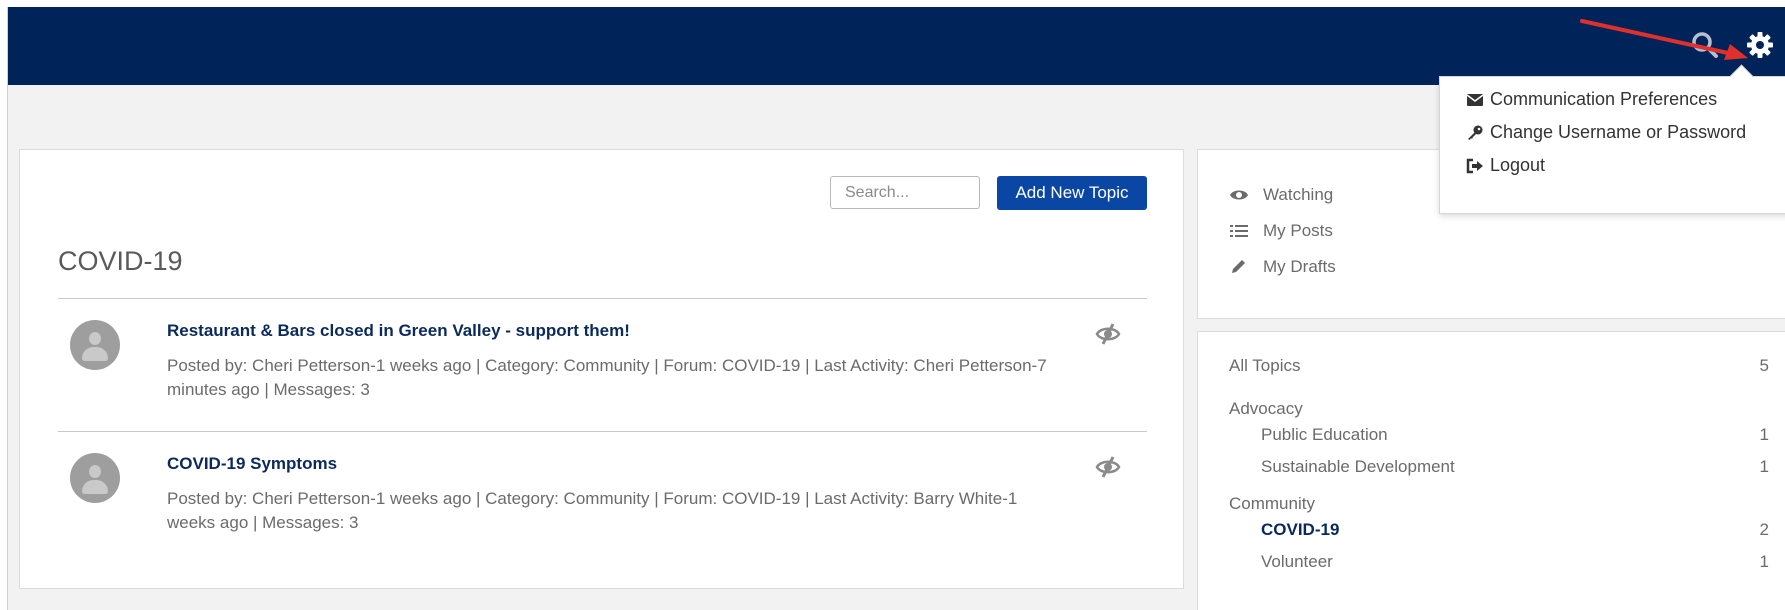 The image size is (1785, 610). What do you see at coordinates (1764, 365) in the screenshot?
I see `topic-count: 5` at bounding box center [1764, 365].